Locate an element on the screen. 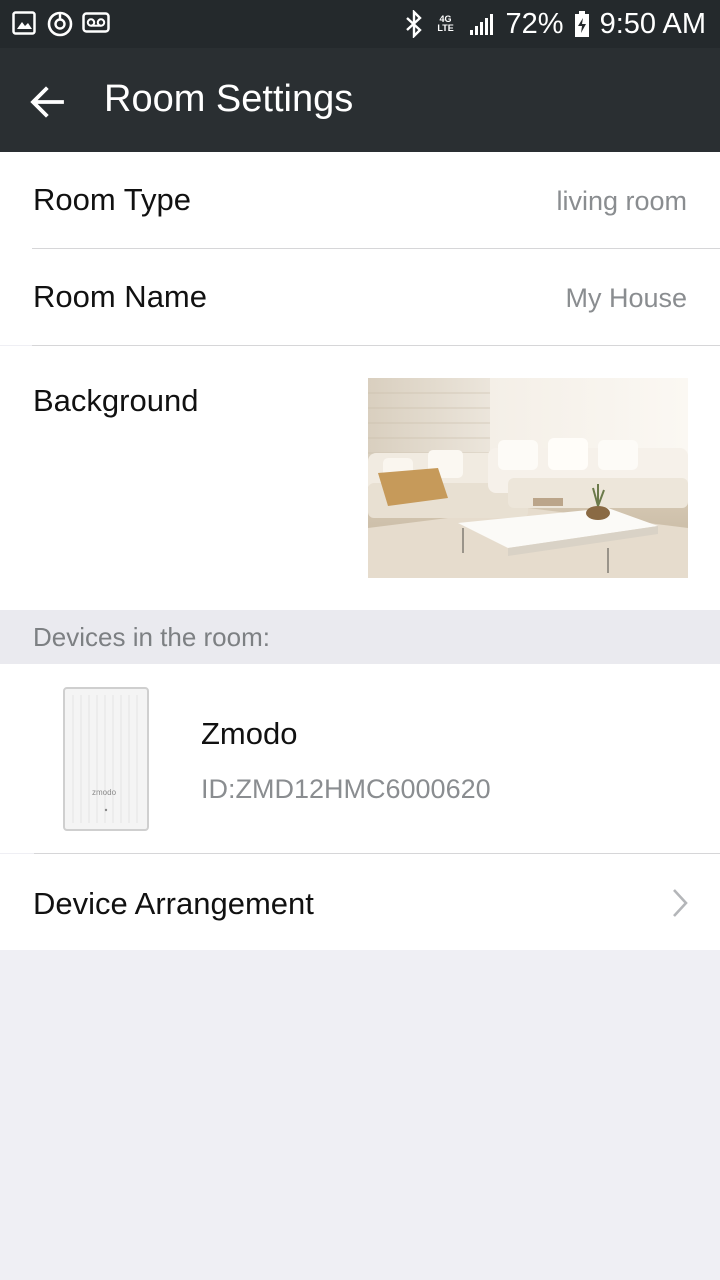 The width and height of the screenshot is (720, 1280). signal-strength-icon is located at coordinates (481, 24).